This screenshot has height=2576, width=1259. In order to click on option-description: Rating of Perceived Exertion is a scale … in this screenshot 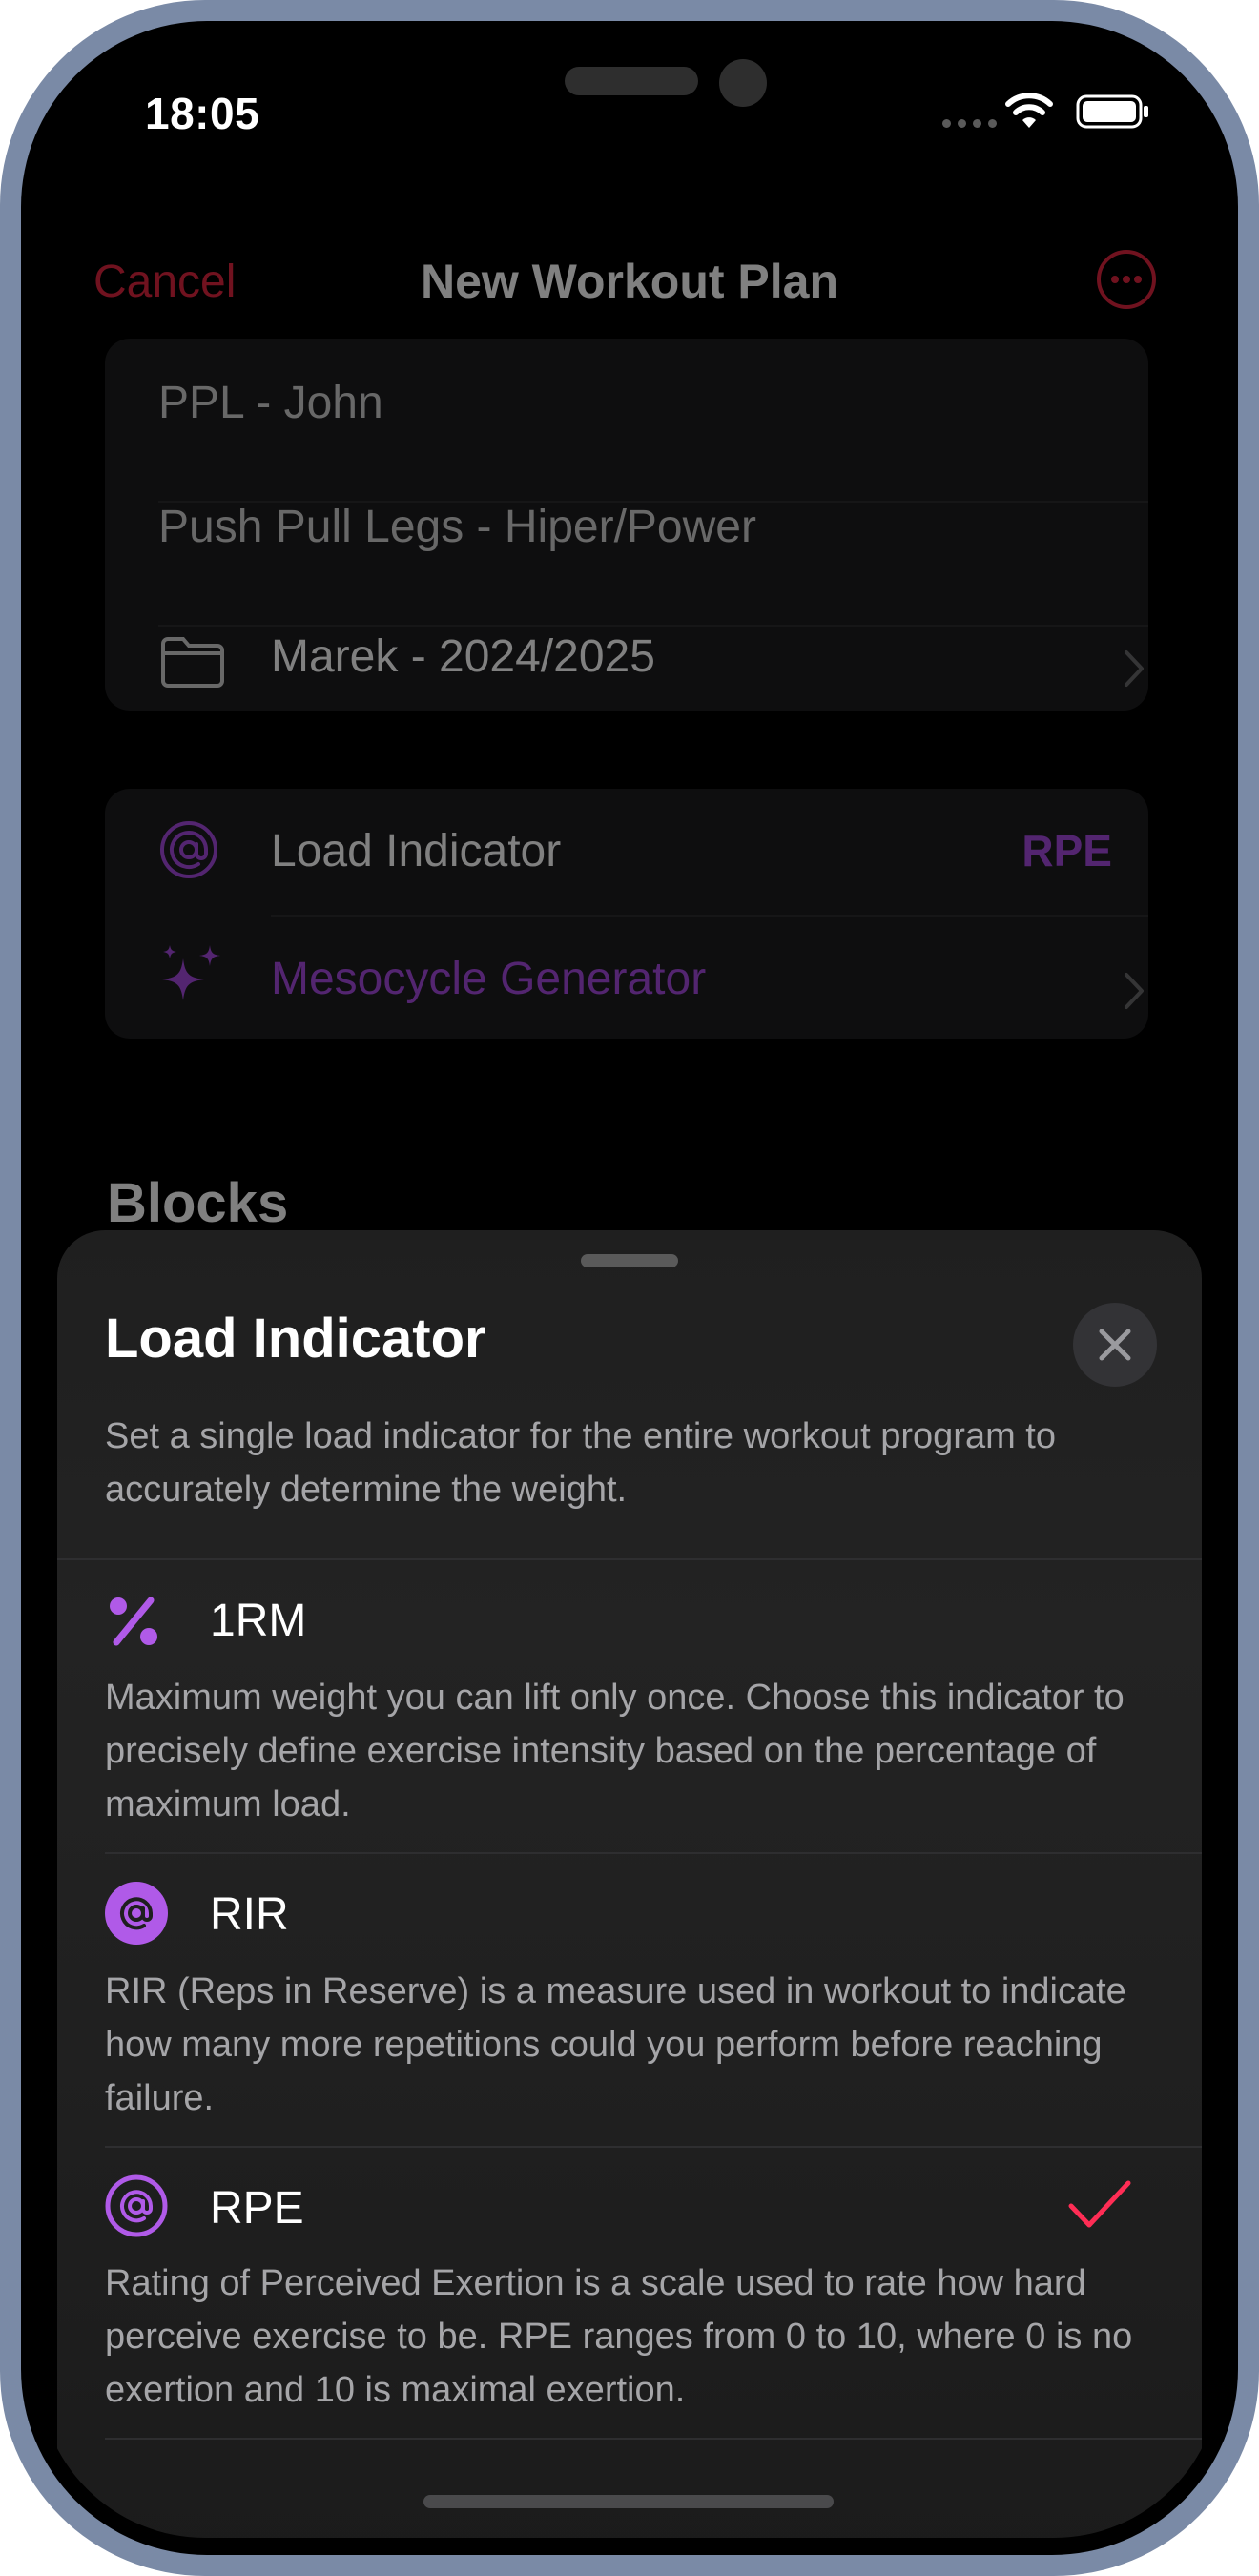, I will do `click(619, 2336)`.